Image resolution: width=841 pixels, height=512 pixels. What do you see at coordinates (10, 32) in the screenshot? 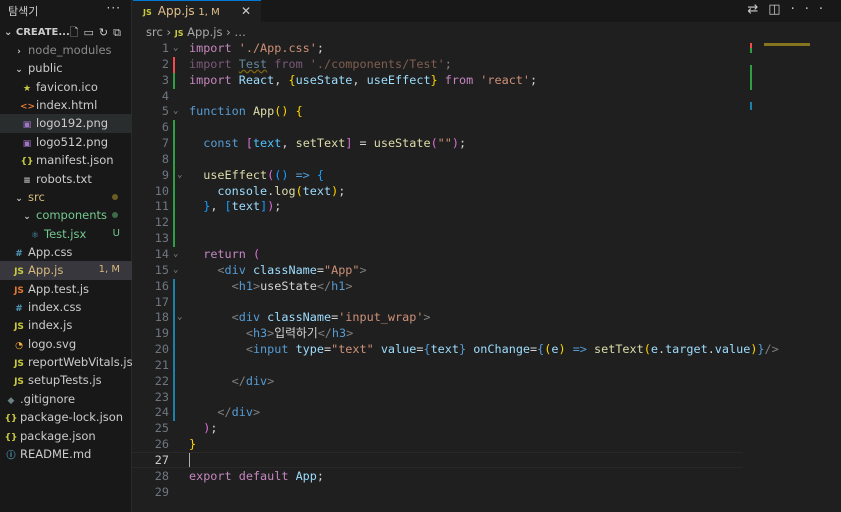
I see `chevron-down-icon: ⌄` at bounding box center [10, 32].